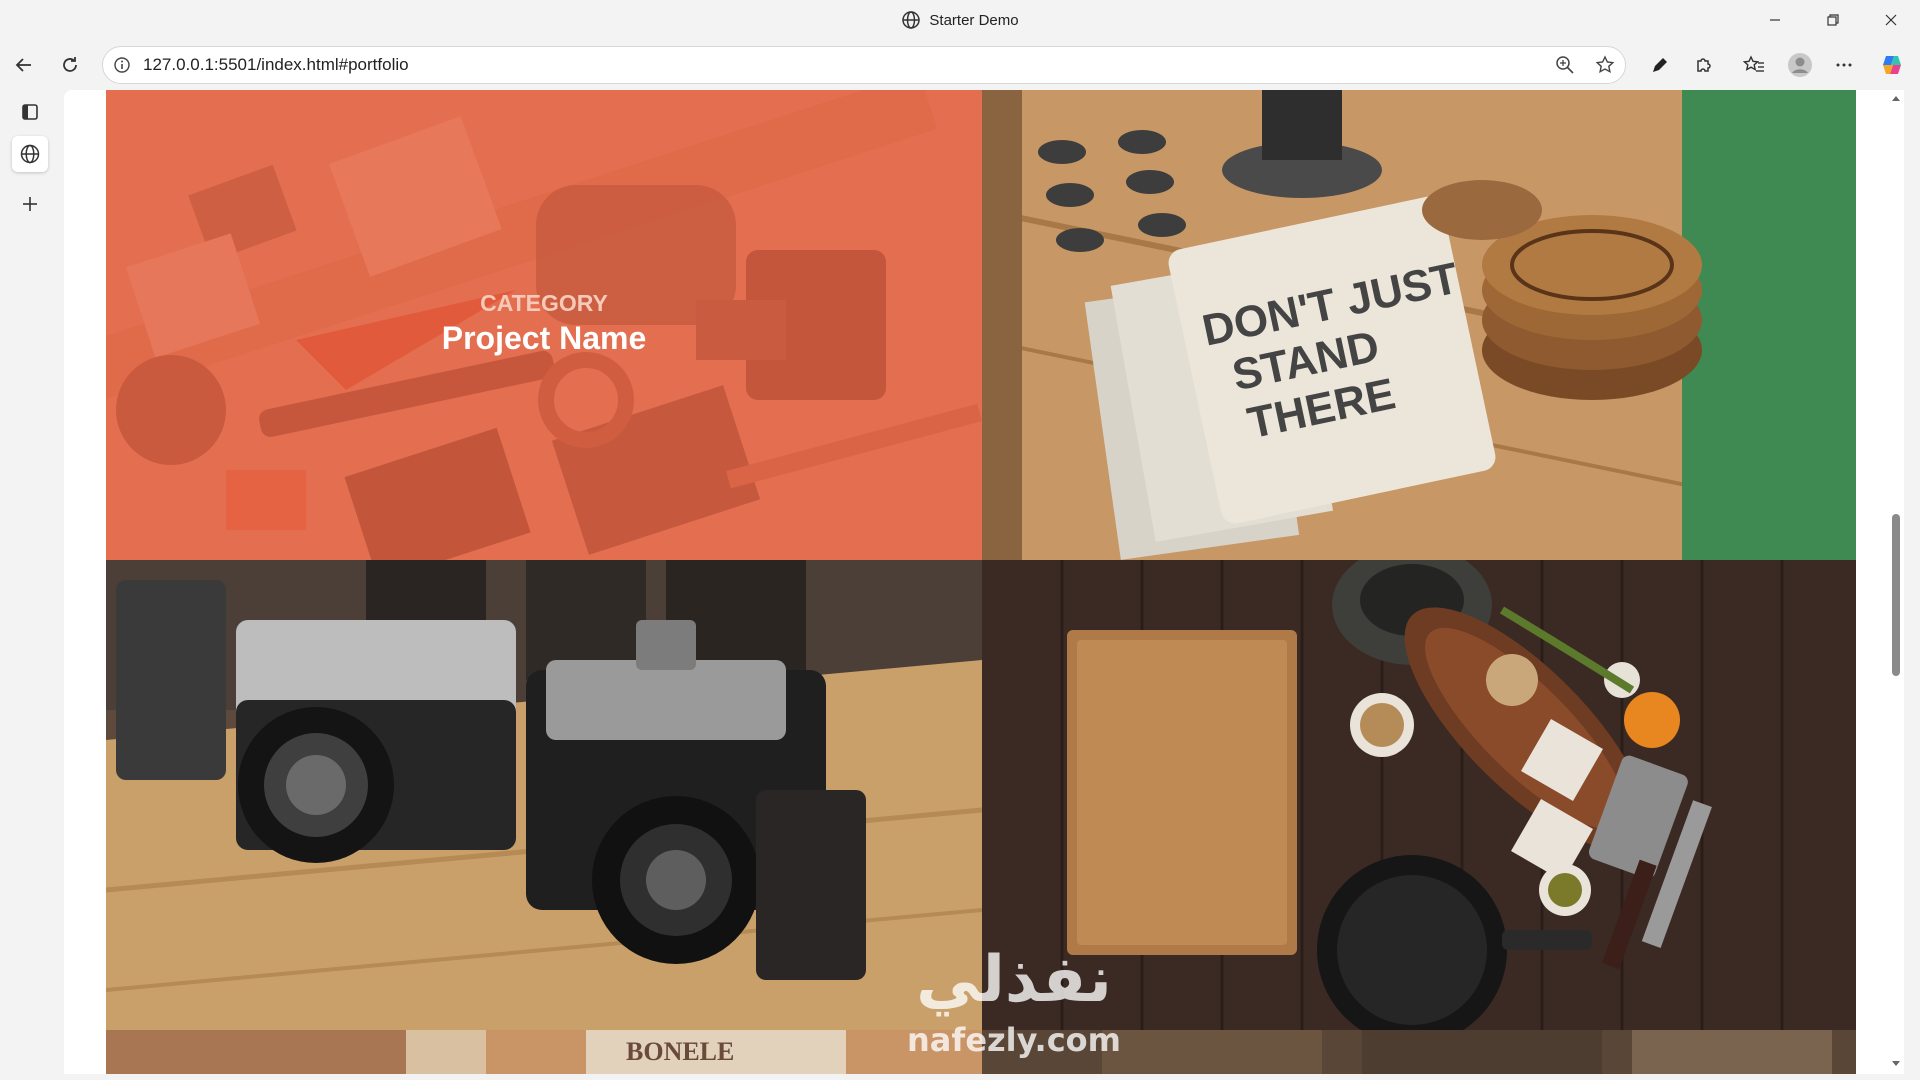 The width and height of the screenshot is (1920, 1080). I want to click on scrollbar-thumb, so click(1896, 595).